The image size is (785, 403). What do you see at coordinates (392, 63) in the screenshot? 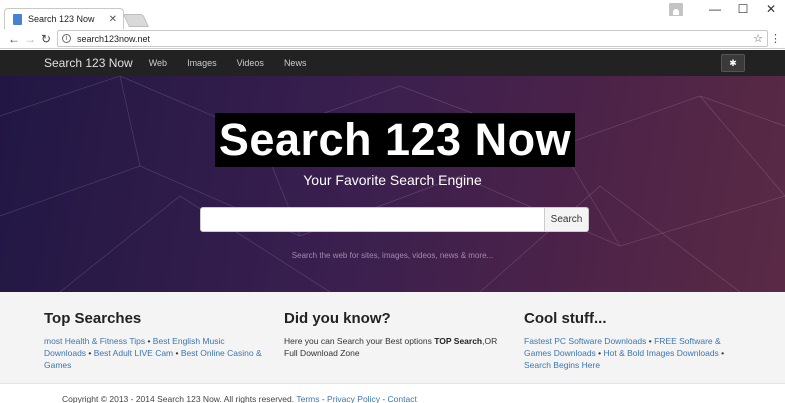
I see `site-navbar: Search 123 Now Web Images Videos News ✱` at bounding box center [392, 63].